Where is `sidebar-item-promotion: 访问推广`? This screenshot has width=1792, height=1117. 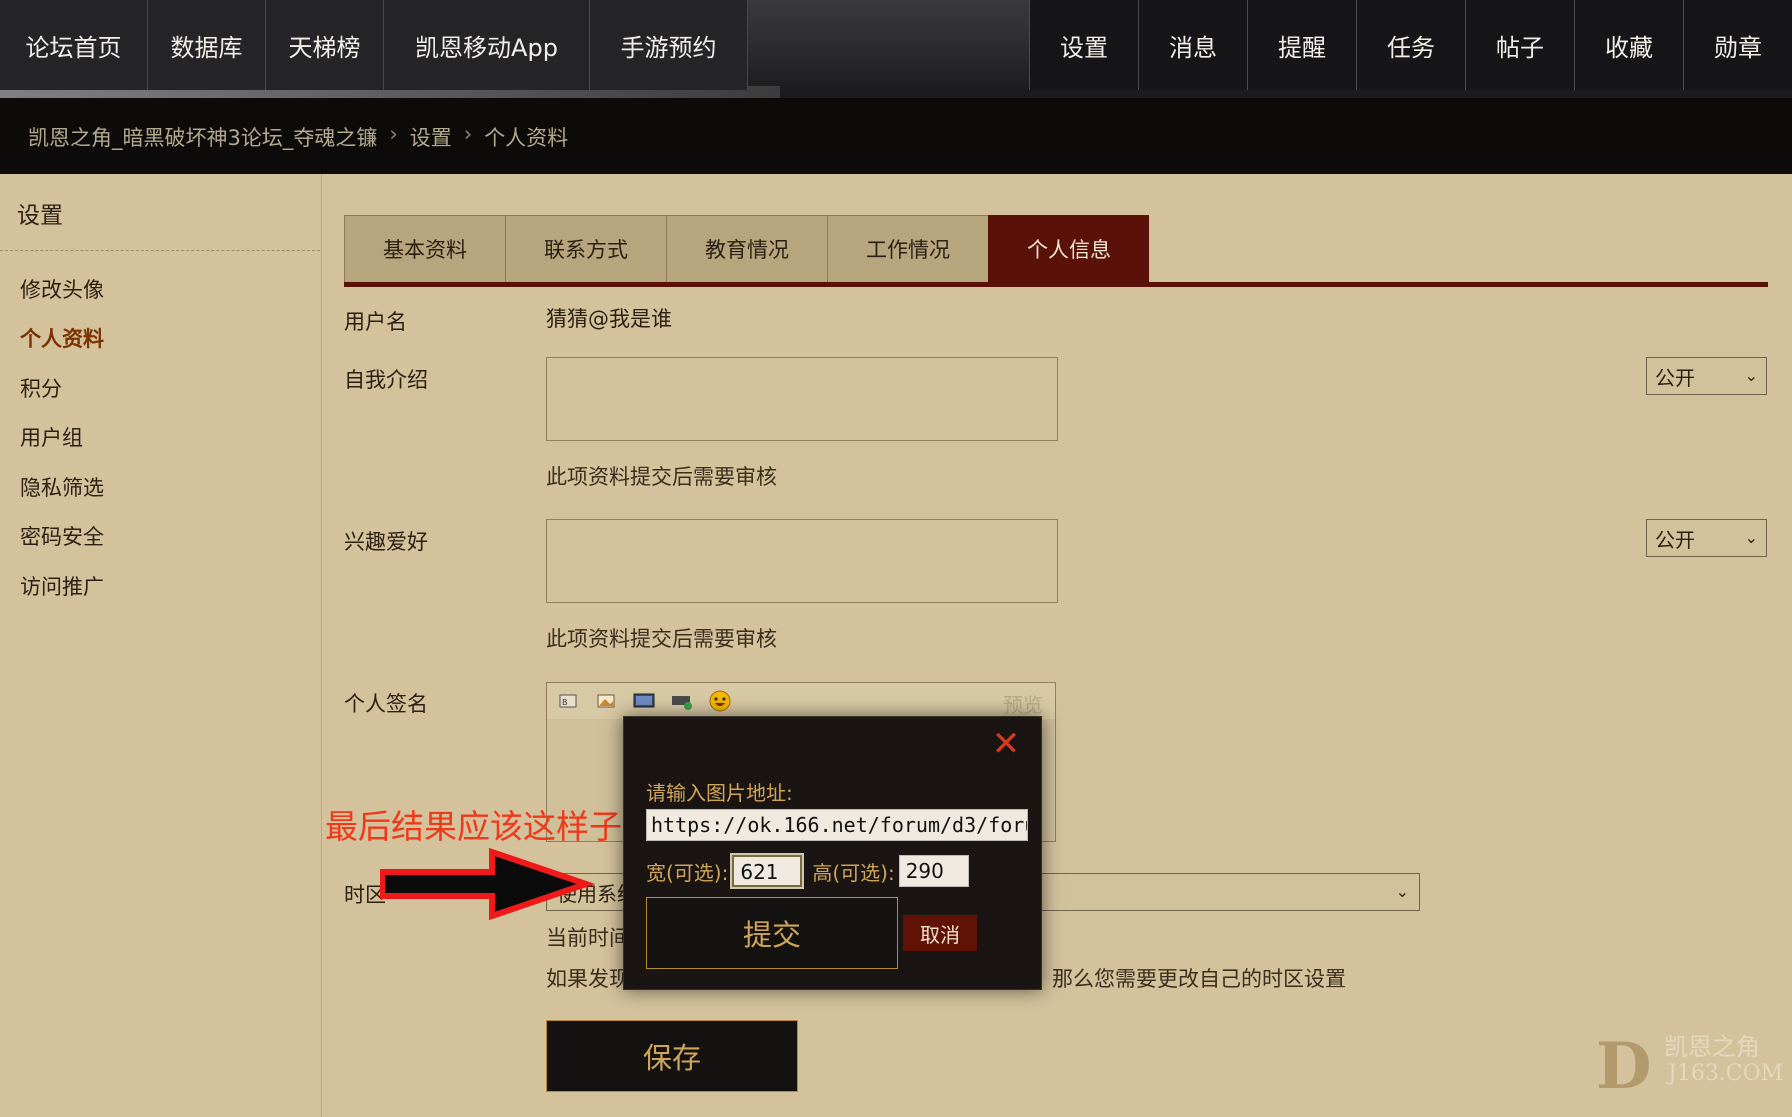 sidebar-item-promotion: 访问推广 is located at coordinates (62, 586).